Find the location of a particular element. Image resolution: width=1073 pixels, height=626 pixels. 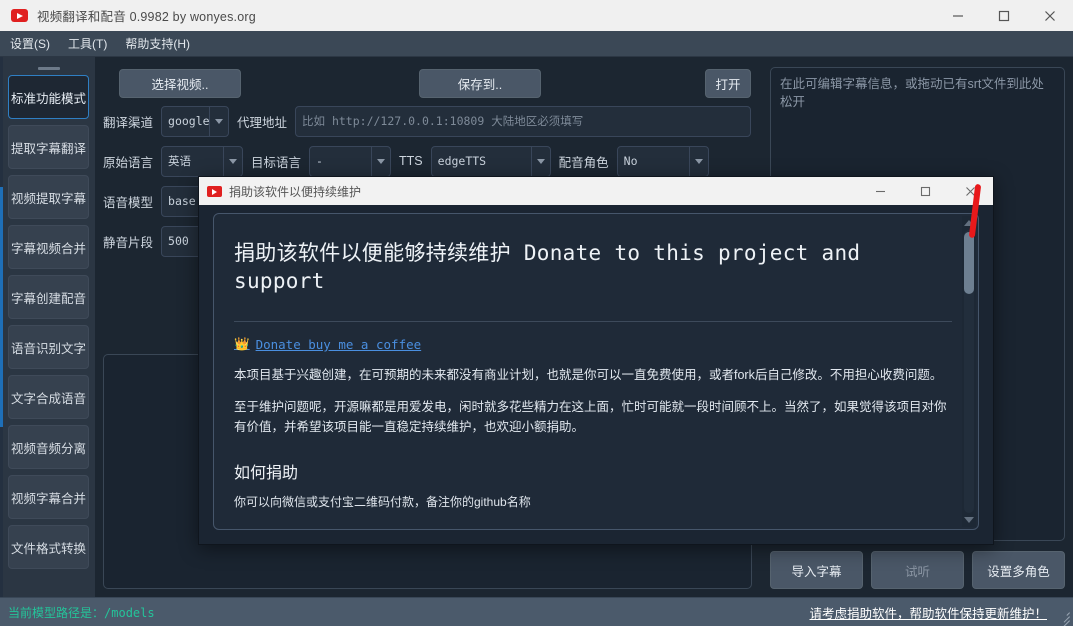

sidebar-item-label: 字幕创建配音 is located at coordinates (48, 298).